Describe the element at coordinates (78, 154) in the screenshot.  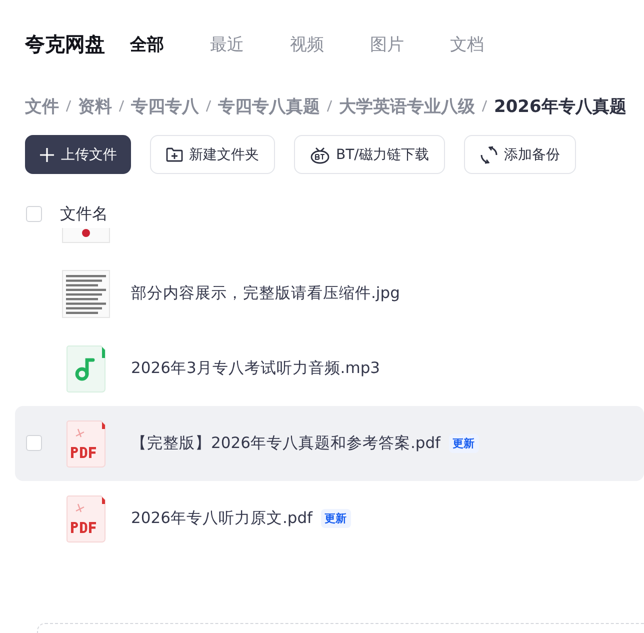
I see `upload-button: 上传文件` at that location.